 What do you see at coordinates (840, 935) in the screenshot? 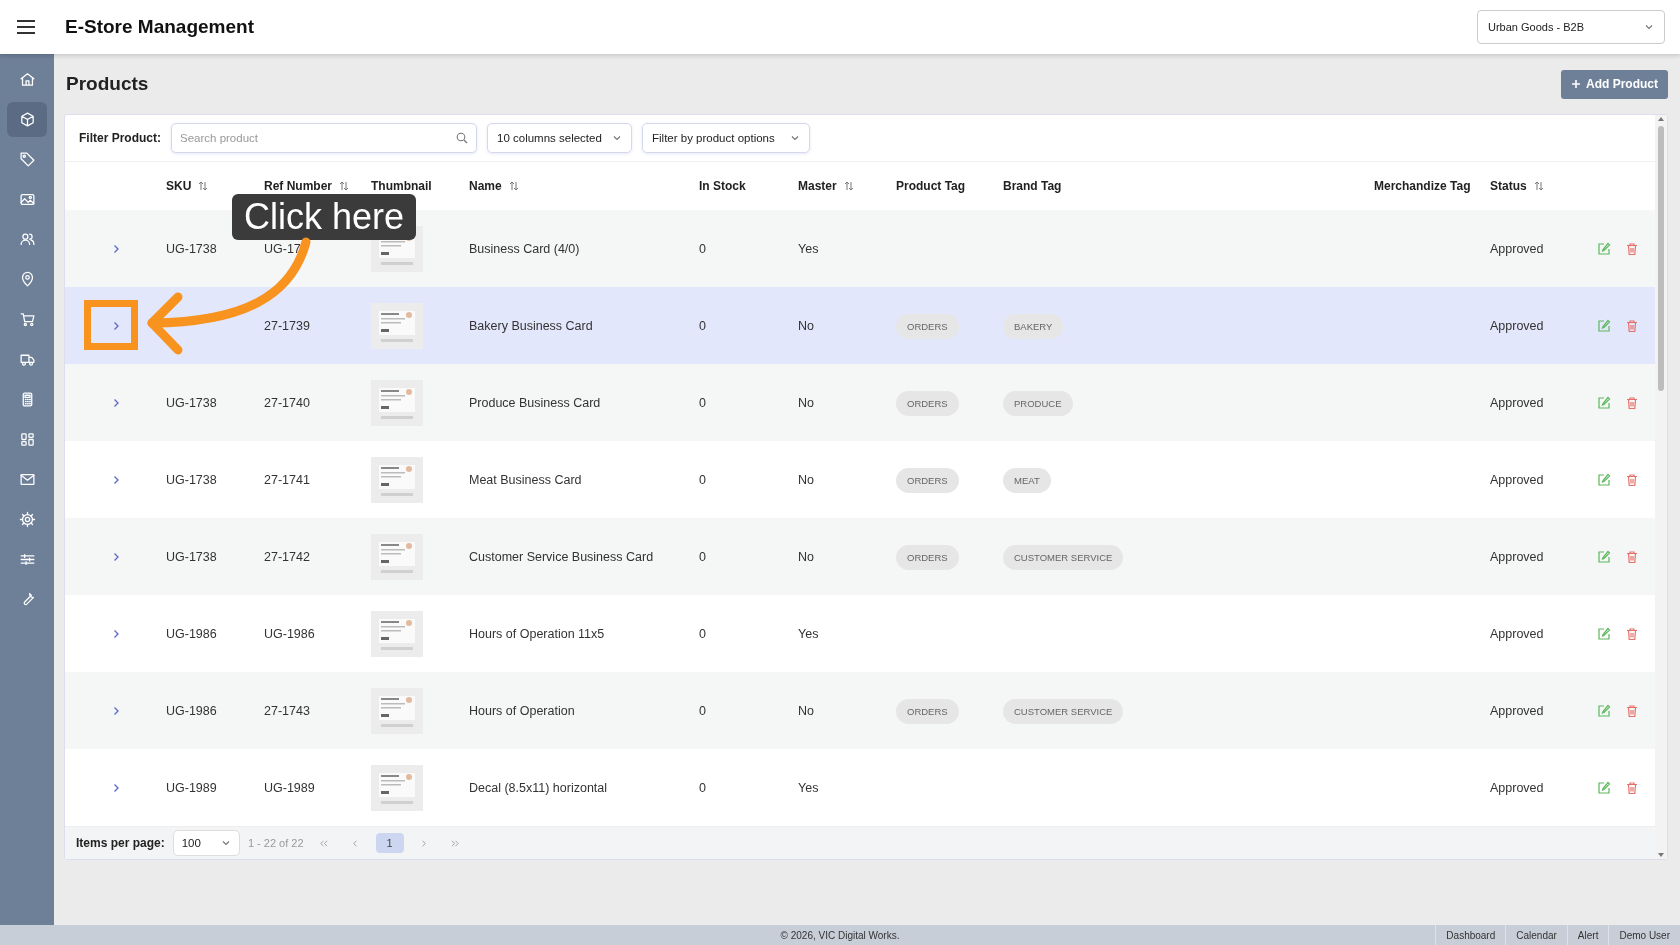
I see `copyright-text: © 2026, VIC Digital Works.` at bounding box center [840, 935].